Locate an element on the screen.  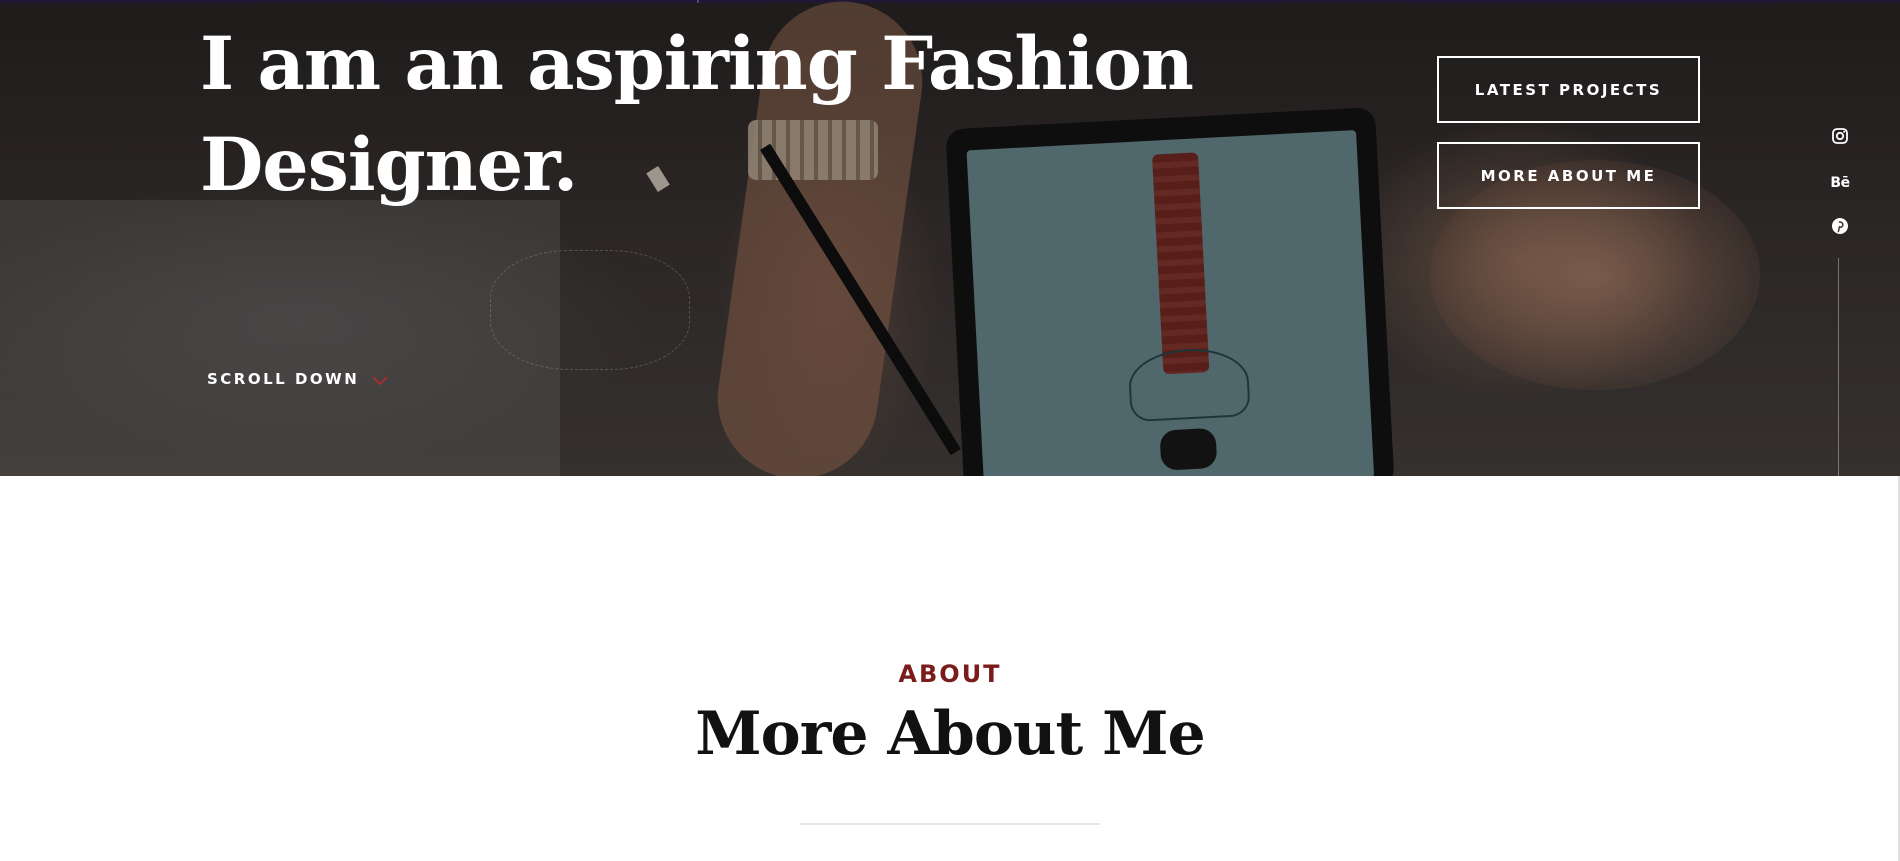
about-title: More About Me is located at coordinates (950, 734).